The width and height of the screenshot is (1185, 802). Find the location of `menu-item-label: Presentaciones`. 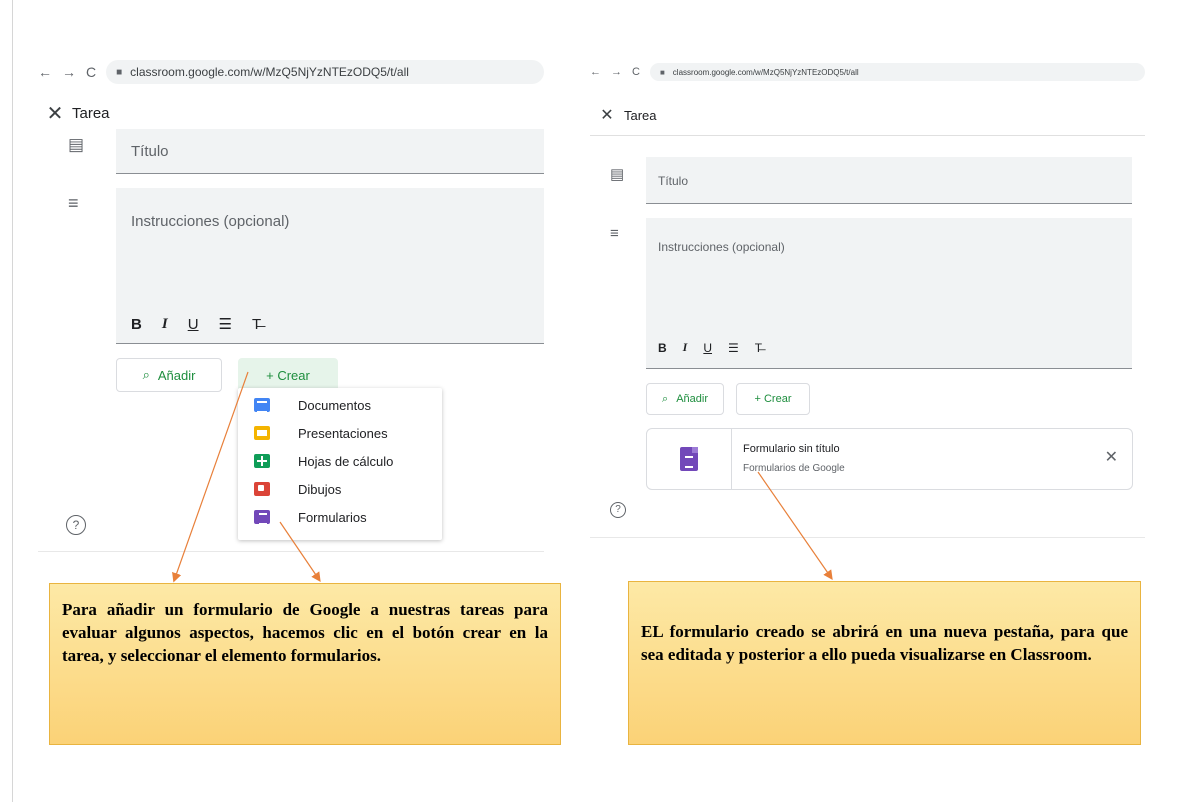

menu-item-label: Presentaciones is located at coordinates (343, 433).